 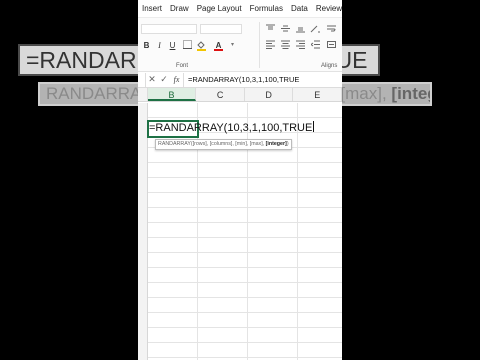 I want to click on font-size-dropdown, so click(x=221, y=29).